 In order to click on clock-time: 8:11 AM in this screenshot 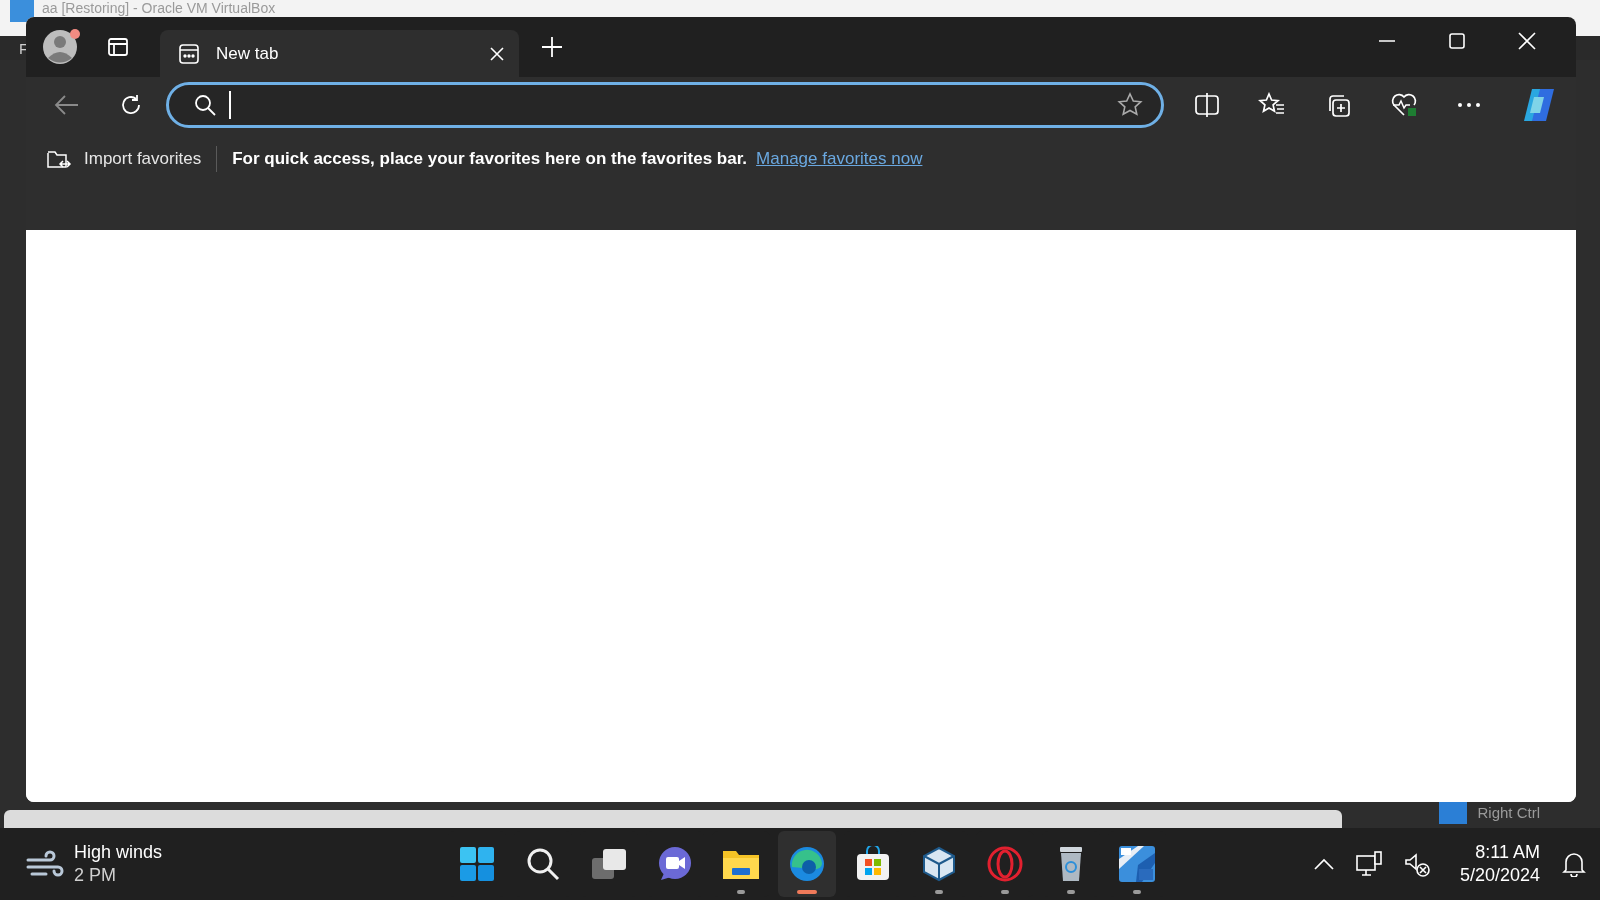, I will do `click(1507, 852)`.